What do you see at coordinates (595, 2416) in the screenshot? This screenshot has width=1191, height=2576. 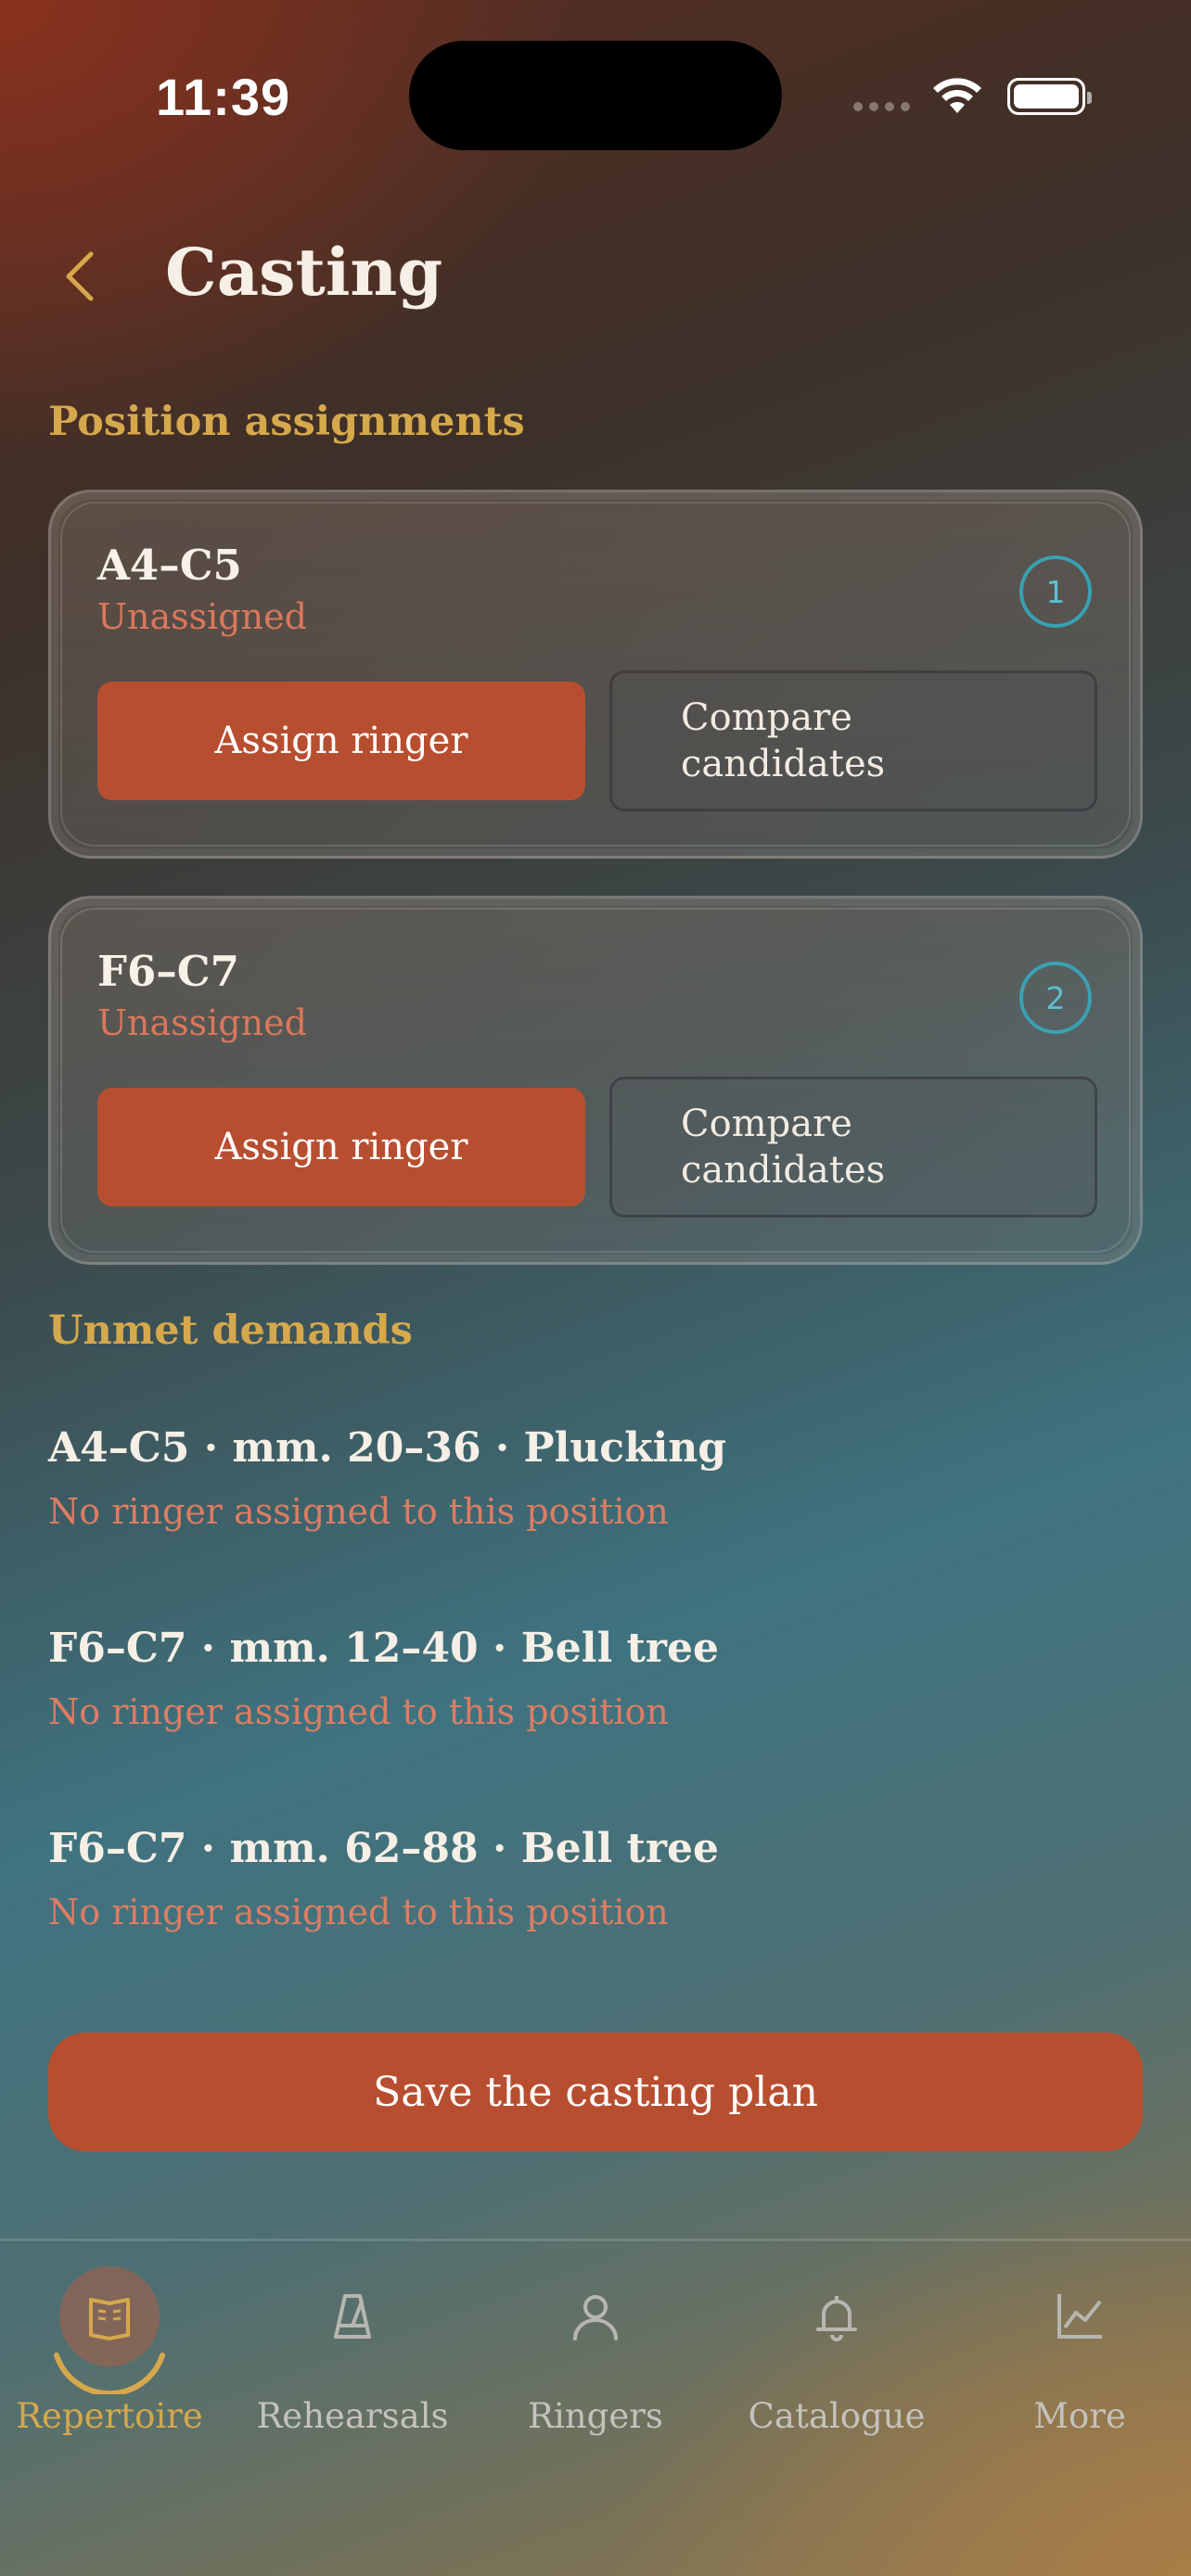 I see `tab-label: Ringers` at bounding box center [595, 2416].